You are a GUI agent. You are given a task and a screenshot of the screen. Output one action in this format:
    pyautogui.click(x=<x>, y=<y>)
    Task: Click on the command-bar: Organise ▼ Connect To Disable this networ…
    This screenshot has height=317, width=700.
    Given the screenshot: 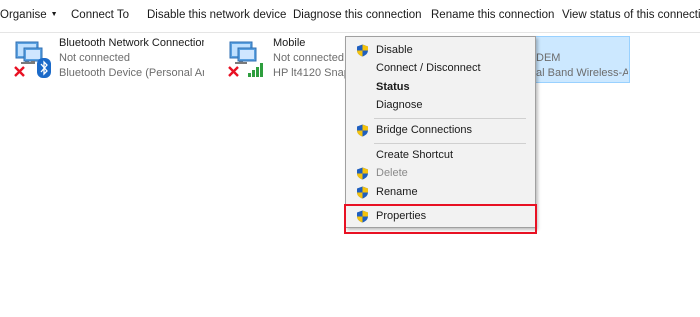 What is the action you would take?
    pyautogui.click(x=350, y=16)
    